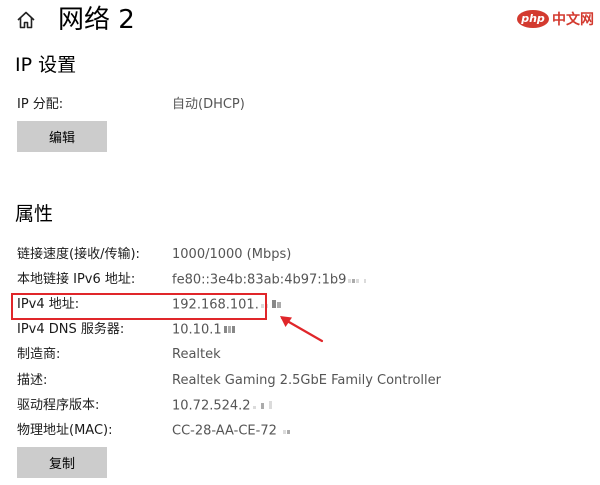 The image size is (600, 485). I want to click on site-watermark: php 中文网, so click(555, 19).